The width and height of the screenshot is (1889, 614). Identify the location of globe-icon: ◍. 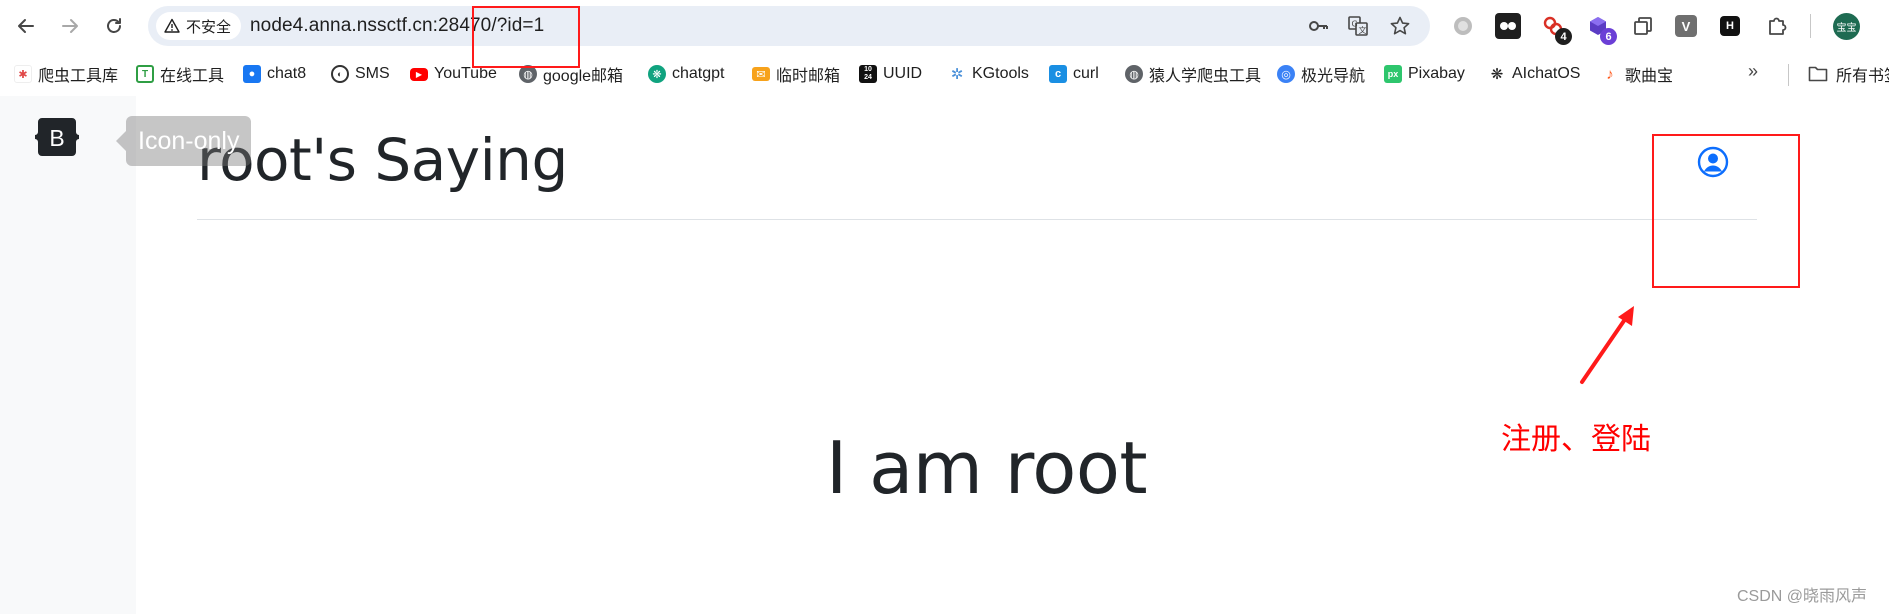
(1134, 74).